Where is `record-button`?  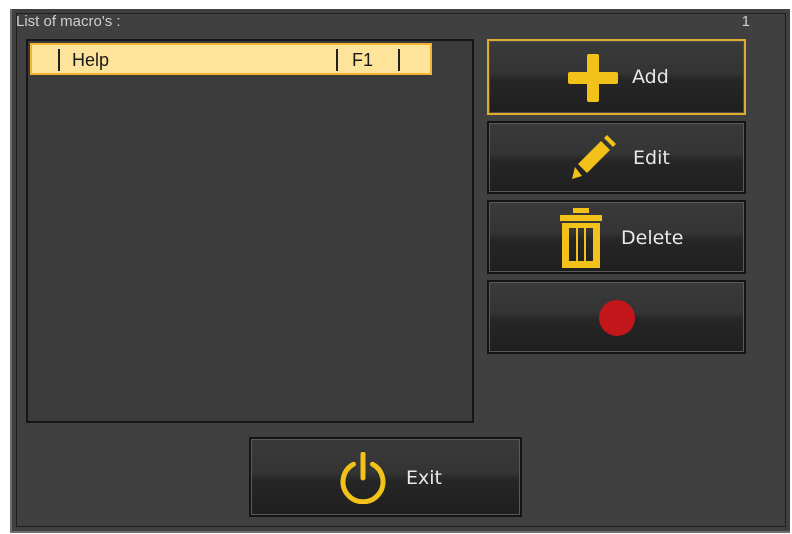
record-button is located at coordinates (616, 317).